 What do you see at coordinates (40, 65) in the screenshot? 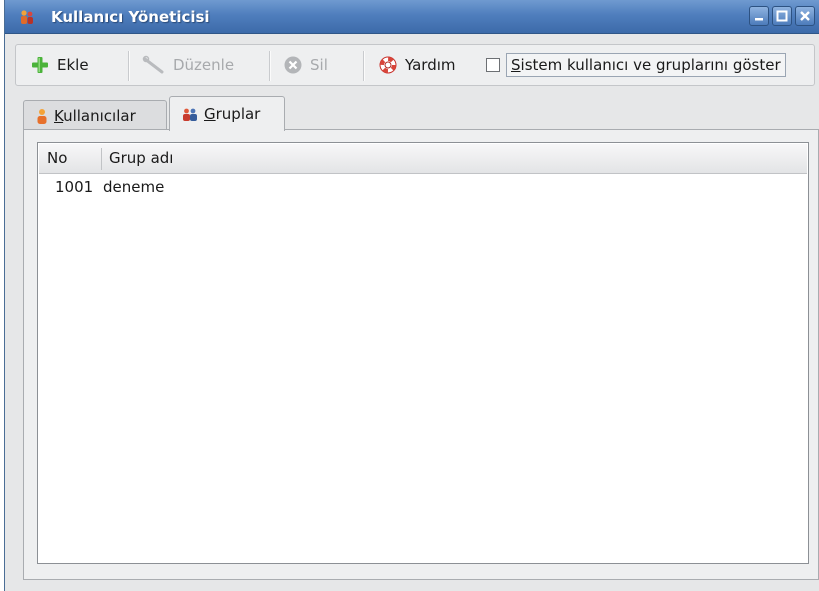
I see `plus-icon` at bounding box center [40, 65].